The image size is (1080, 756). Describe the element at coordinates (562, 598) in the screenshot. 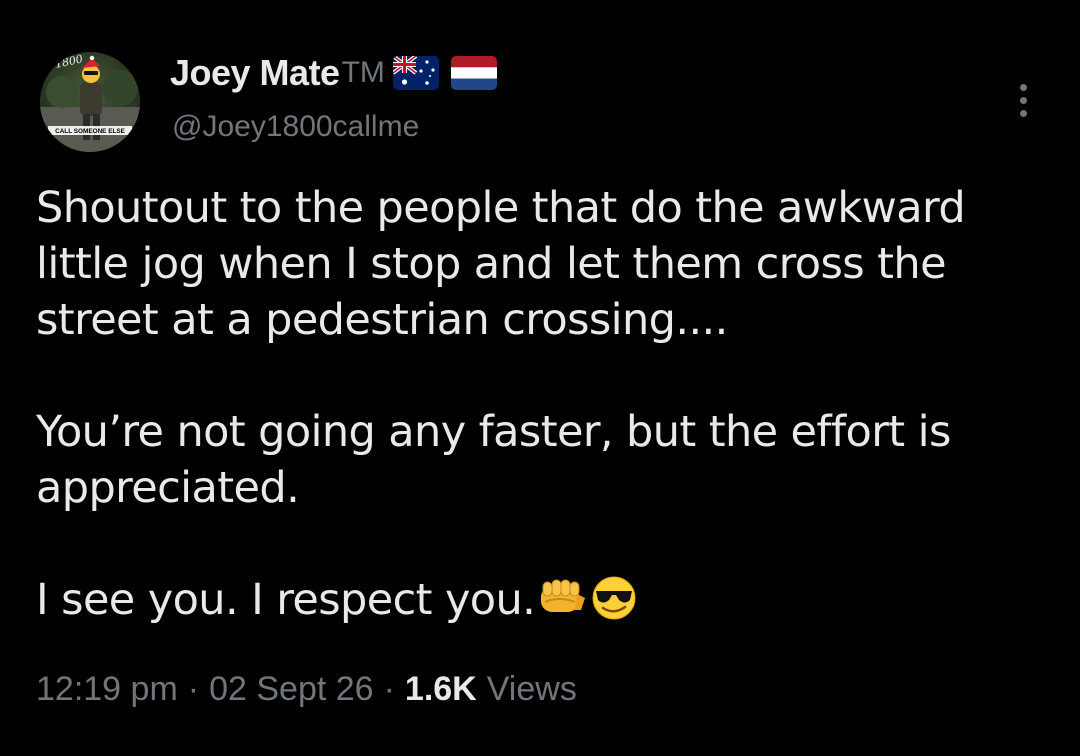

I see `fist-emoji-icon` at that location.